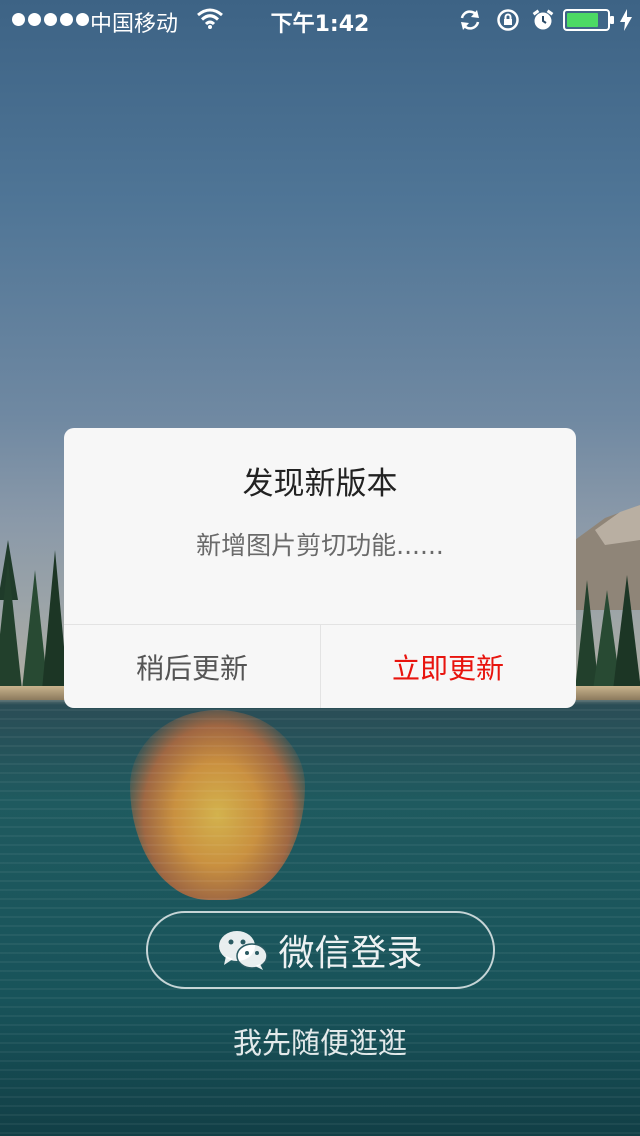 This screenshot has width=640, height=1136. What do you see at coordinates (34, 615) in the screenshot?
I see `trees-left-illustration` at bounding box center [34, 615].